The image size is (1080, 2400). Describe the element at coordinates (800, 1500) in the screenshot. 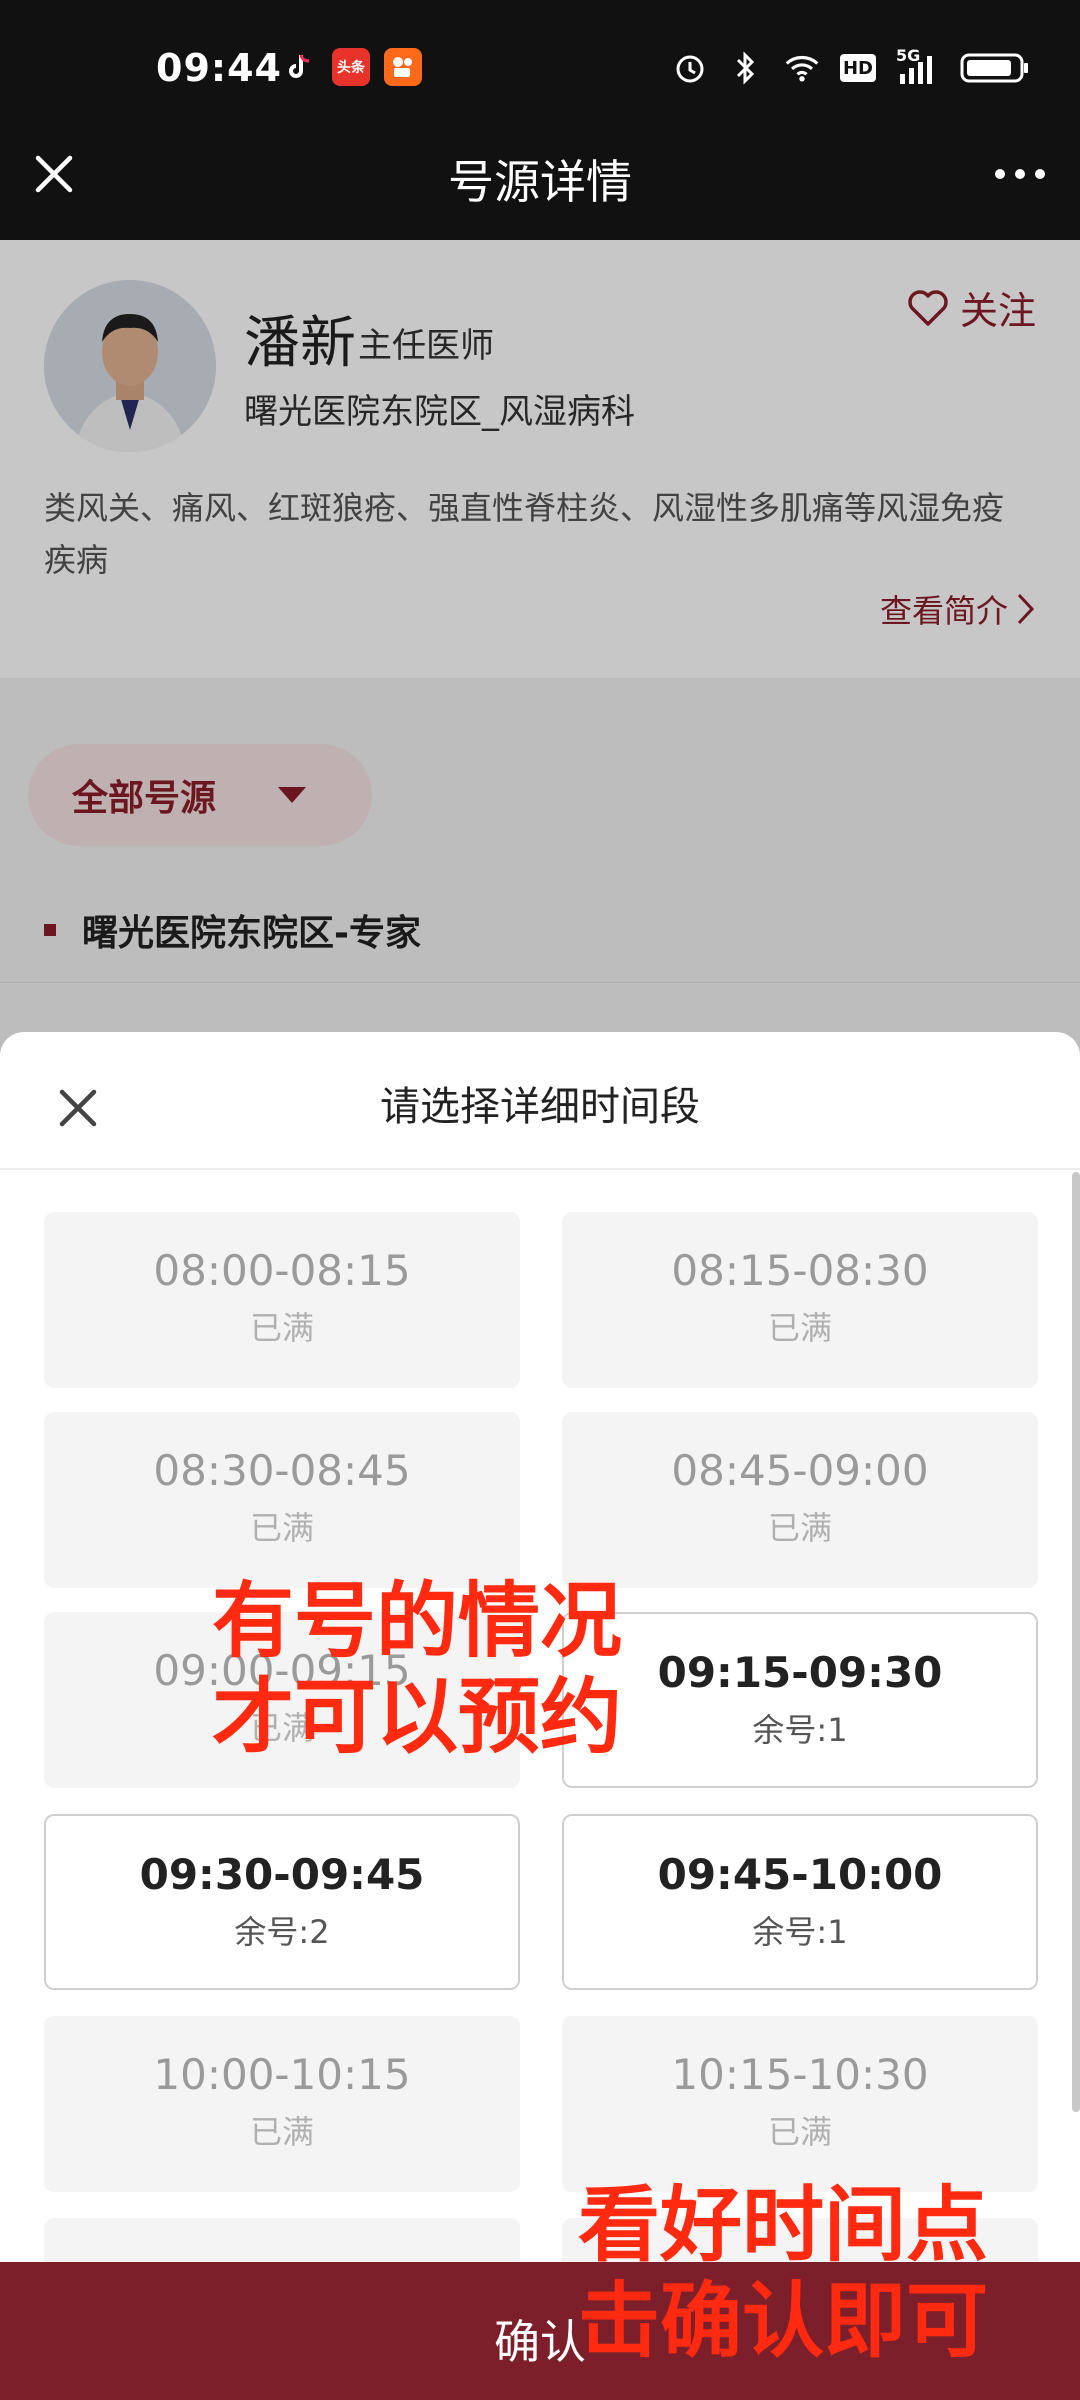

I see `time-slot: 08:45-09:00 已满` at that location.